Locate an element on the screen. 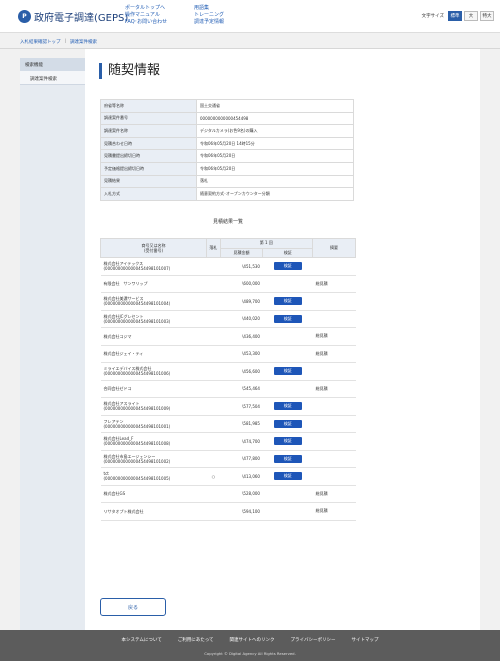 The image size is (500, 661). header-nav-secondary: 用語集 トレーニング 調達予定情報 is located at coordinates (209, 15).